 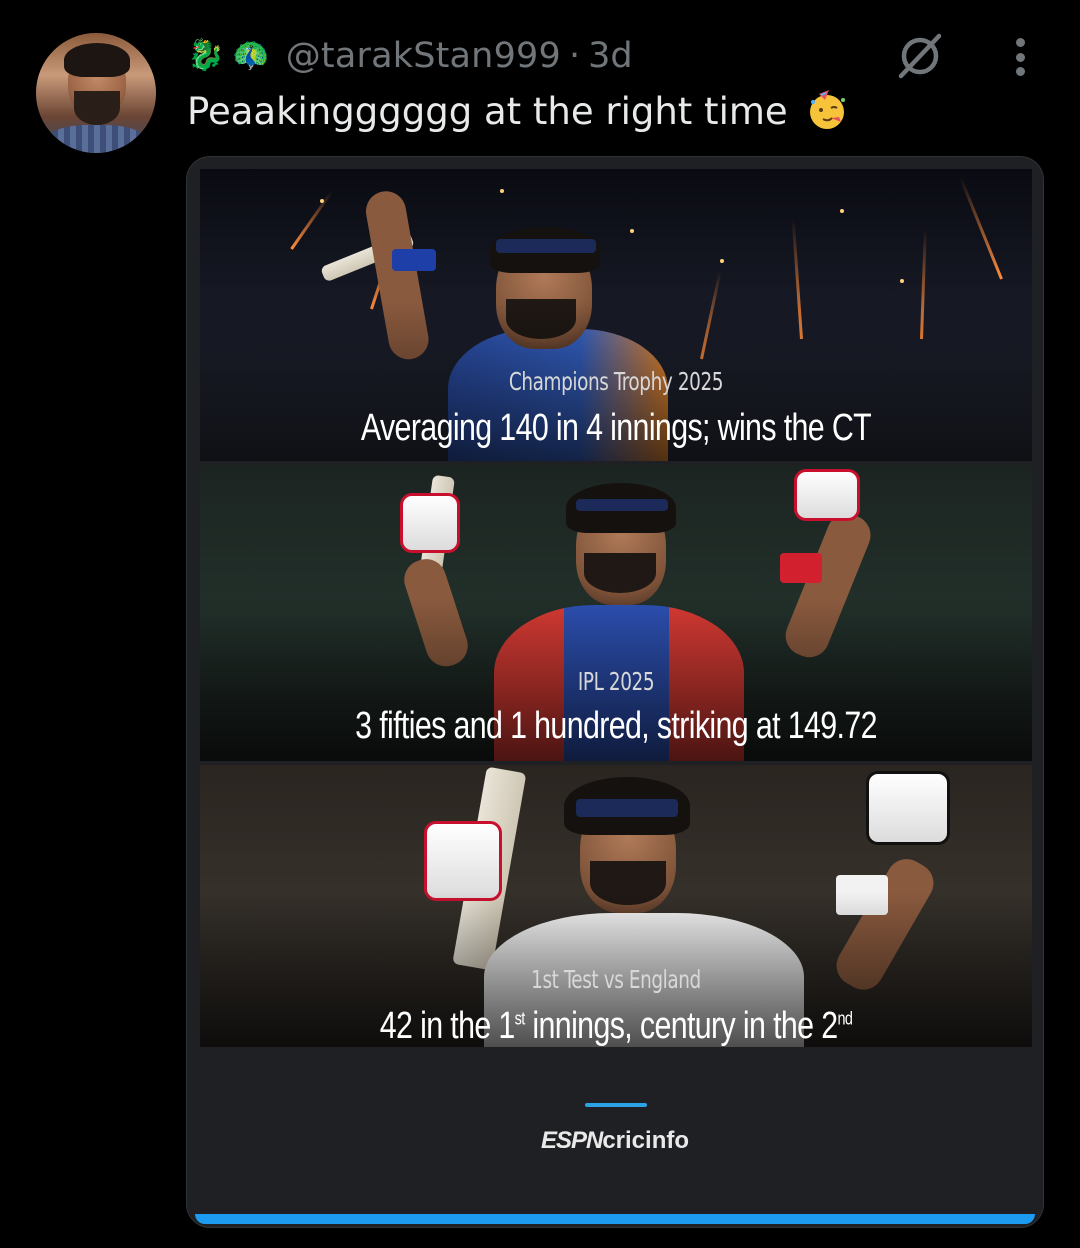 What do you see at coordinates (423, 56) in the screenshot?
I see `author-handle: @tarakStan999` at bounding box center [423, 56].